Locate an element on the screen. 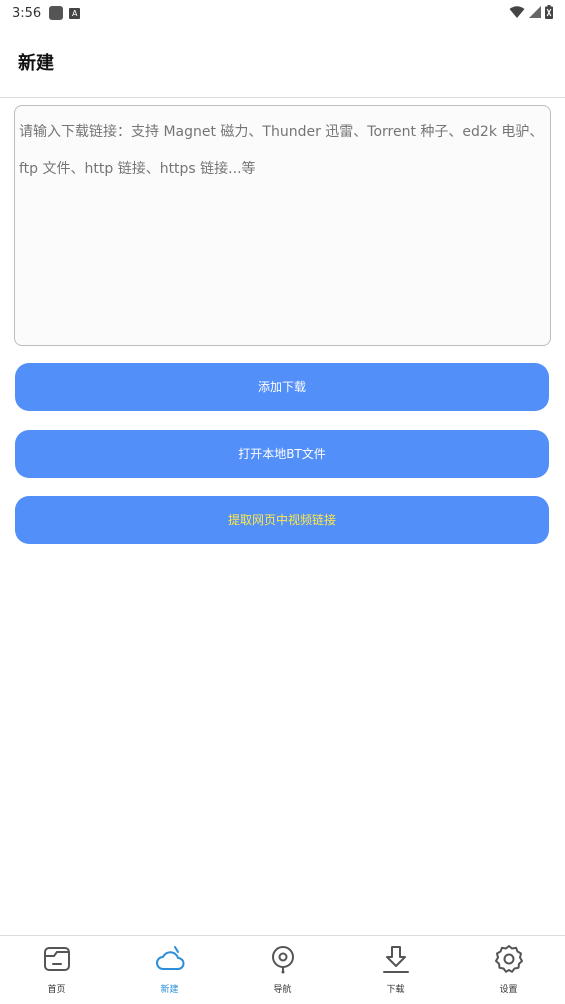 This screenshot has height=1004, width=565. nav-item-settings: 设置 is located at coordinates (508, 970).